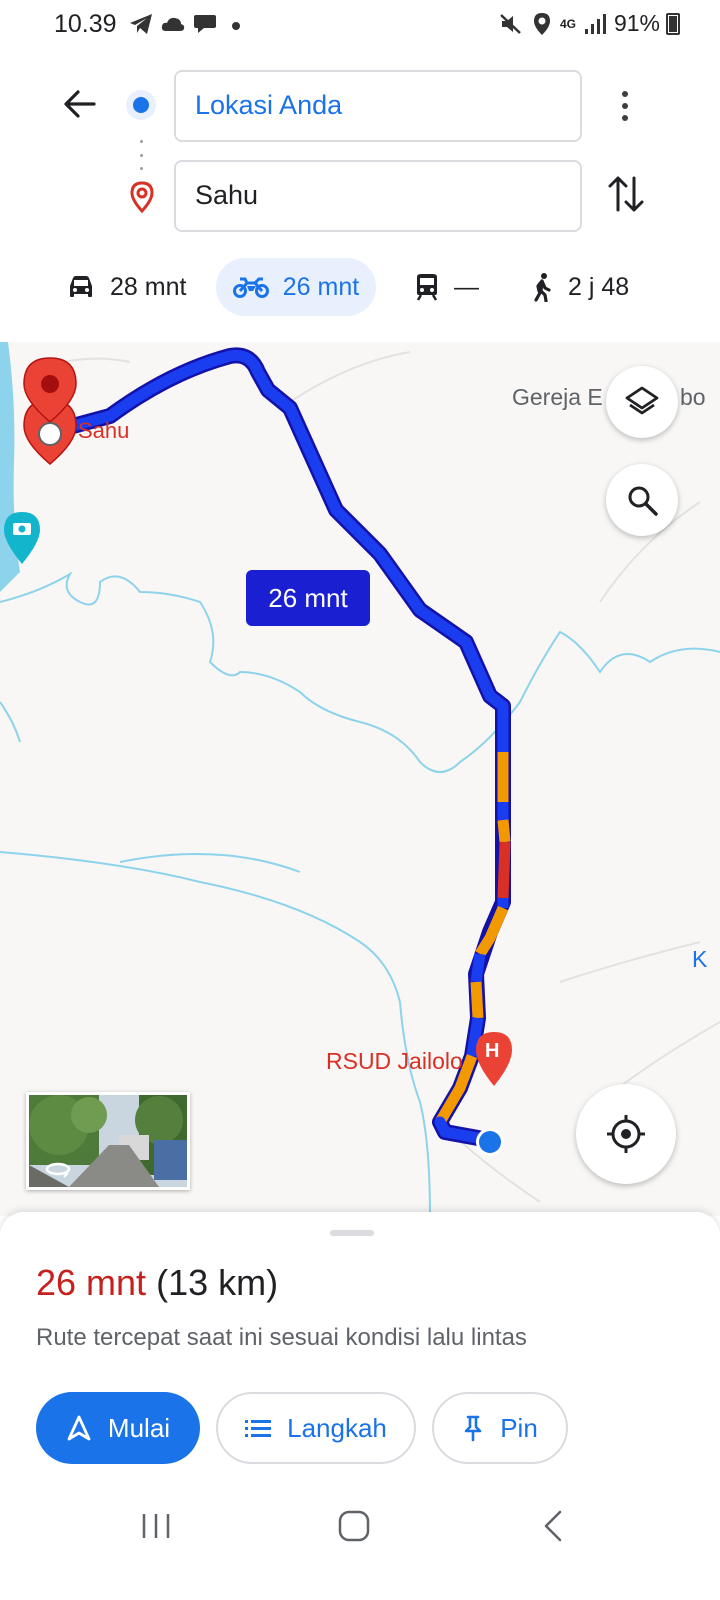 This screenshot has width=720, height=1600. I want to click on motorcycle-icon, so click(250, 287).